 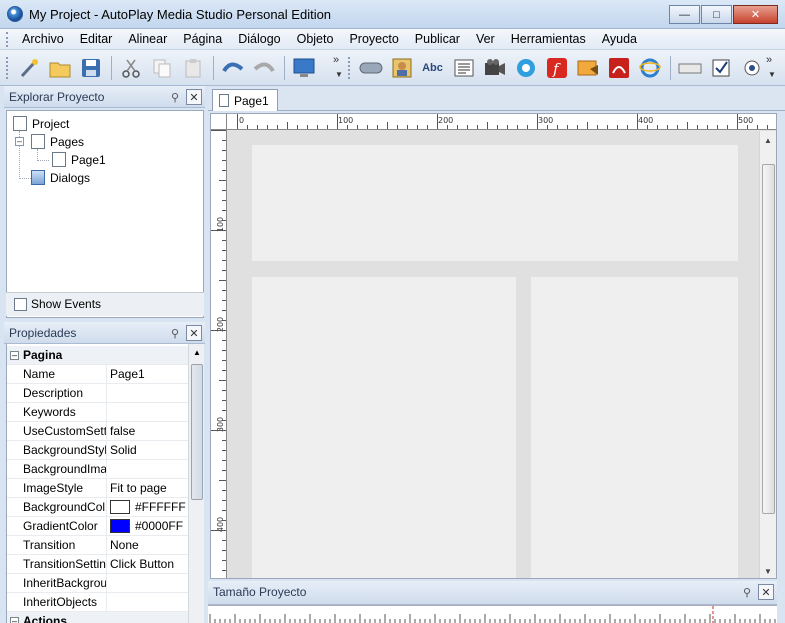 What do you see at coordinates (202, 39) in the screenshot?
I see `menu-pagina: Página` at bounding box center [202, 39].